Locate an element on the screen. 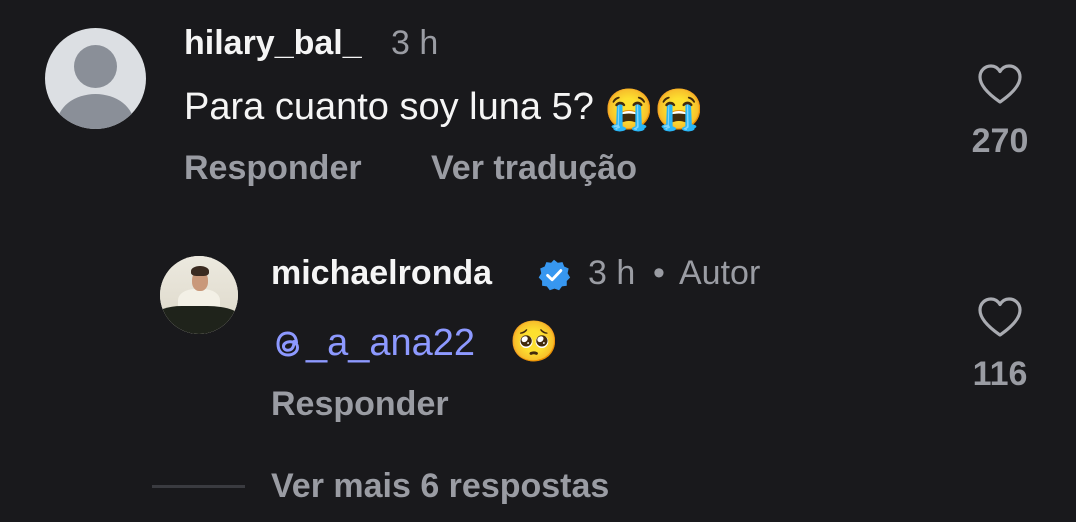 The height and width of the screenshot is (522, 1076). verified-badge-icon is located at coordinates (554, 275).